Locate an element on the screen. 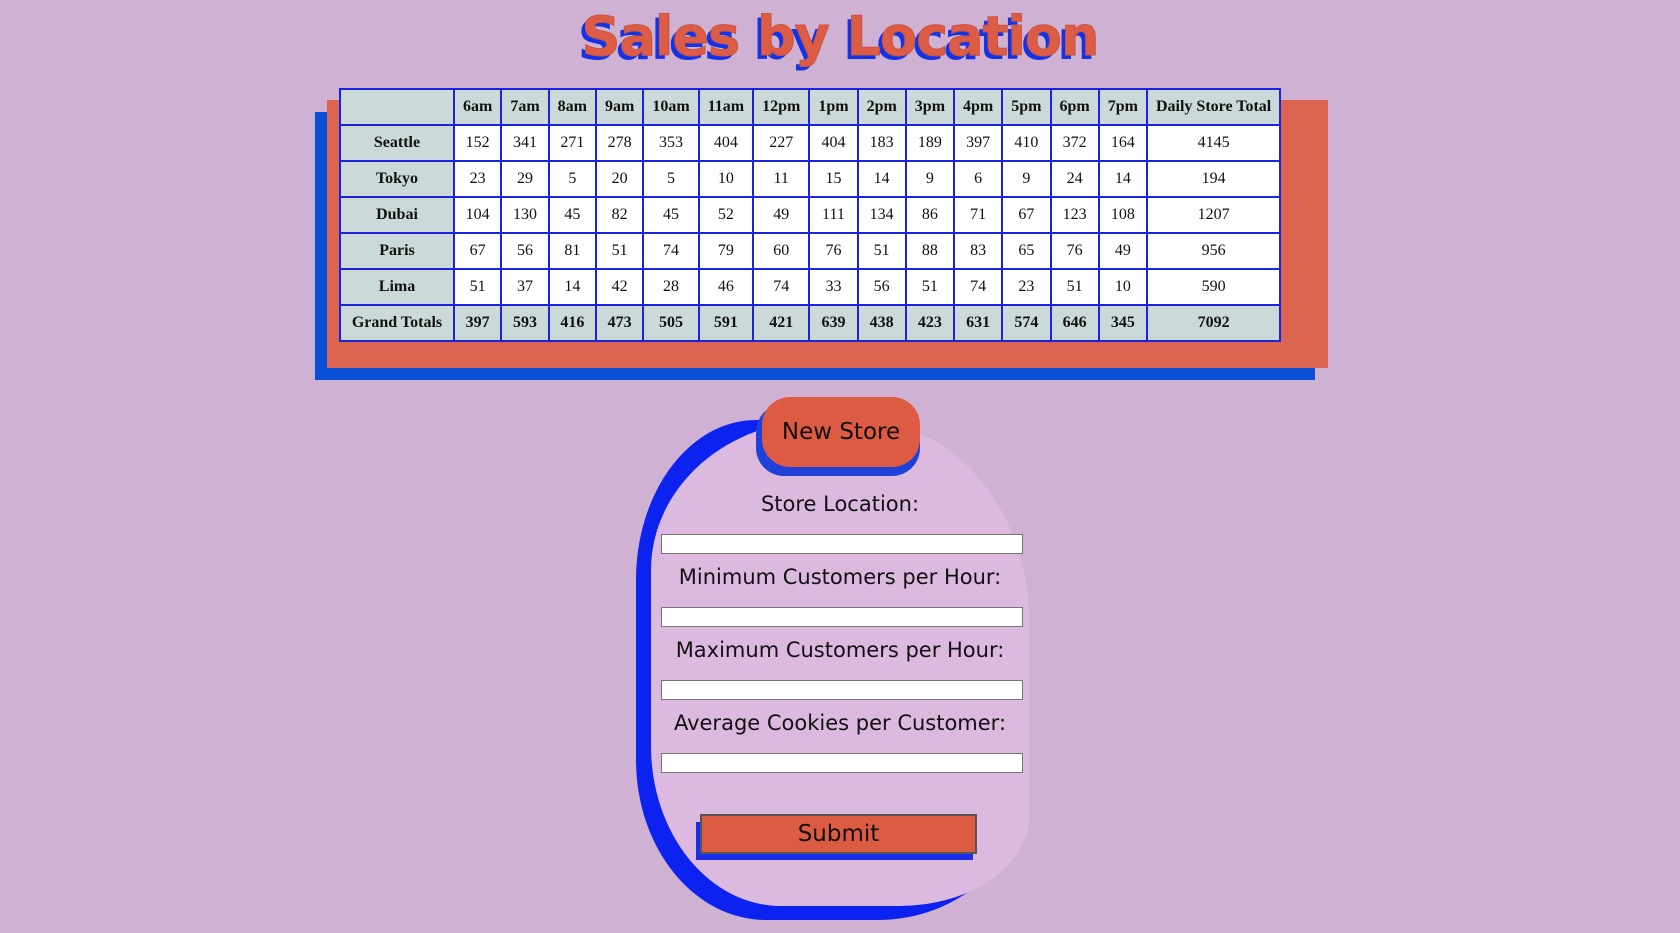 This screenshot has height=933, width=1680. page-title: Sales by Location Sales by Location is located at coordinates (840, 37).